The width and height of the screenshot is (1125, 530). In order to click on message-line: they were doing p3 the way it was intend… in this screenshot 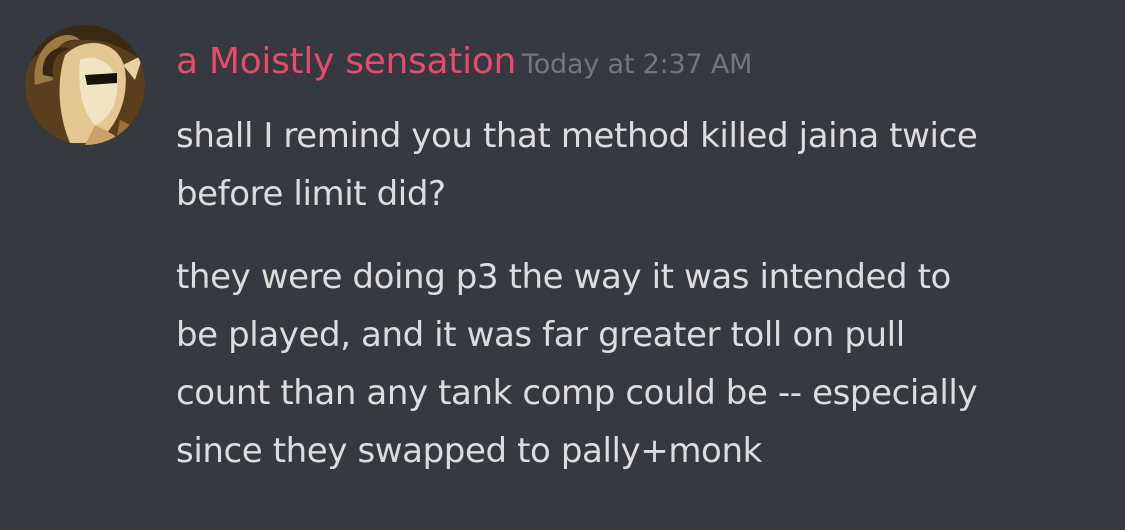, I will do `click(563, 277)`.